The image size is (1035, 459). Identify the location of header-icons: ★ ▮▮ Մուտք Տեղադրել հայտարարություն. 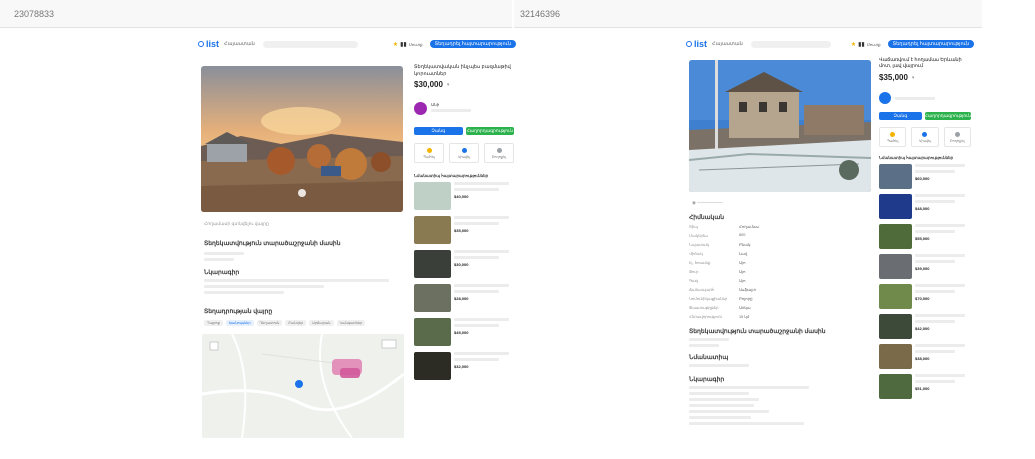
(454, 44).